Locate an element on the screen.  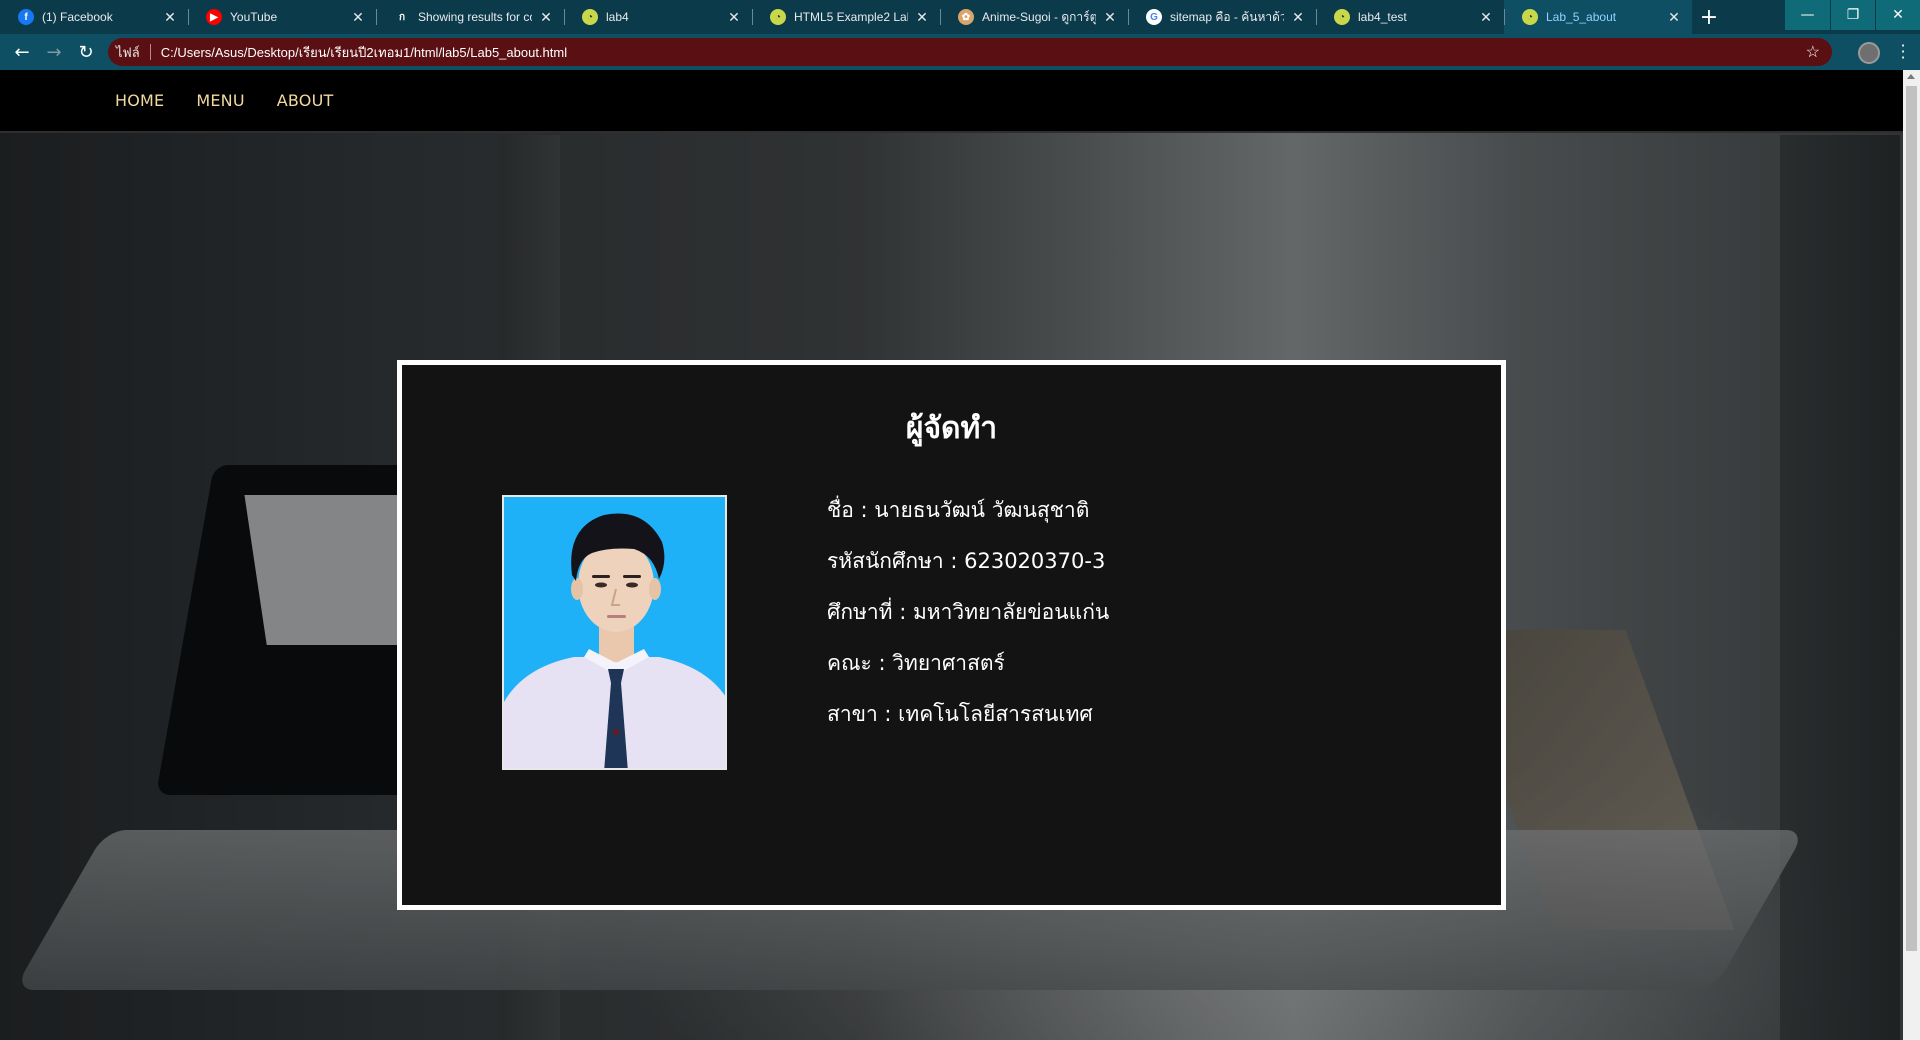
page-title: ผู้จัดทำ is located at coordinates (951, 428).